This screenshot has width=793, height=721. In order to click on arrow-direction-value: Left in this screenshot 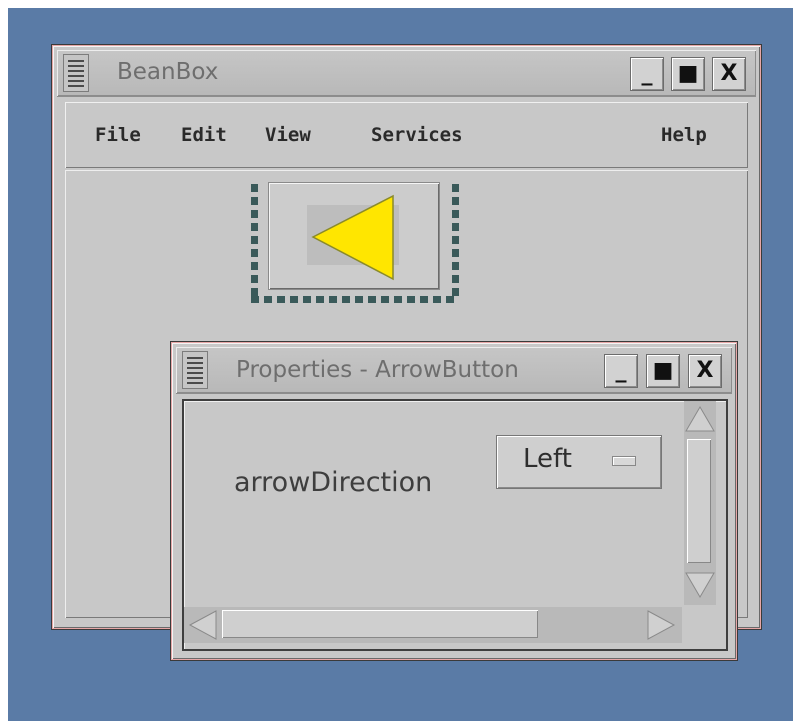, I will do `click(547, 459)`.